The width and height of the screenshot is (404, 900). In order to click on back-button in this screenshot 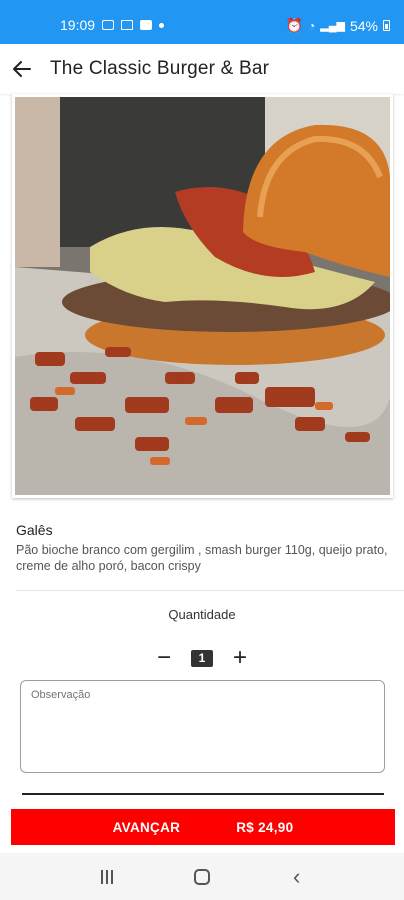, I will do `click(22, 69)`.